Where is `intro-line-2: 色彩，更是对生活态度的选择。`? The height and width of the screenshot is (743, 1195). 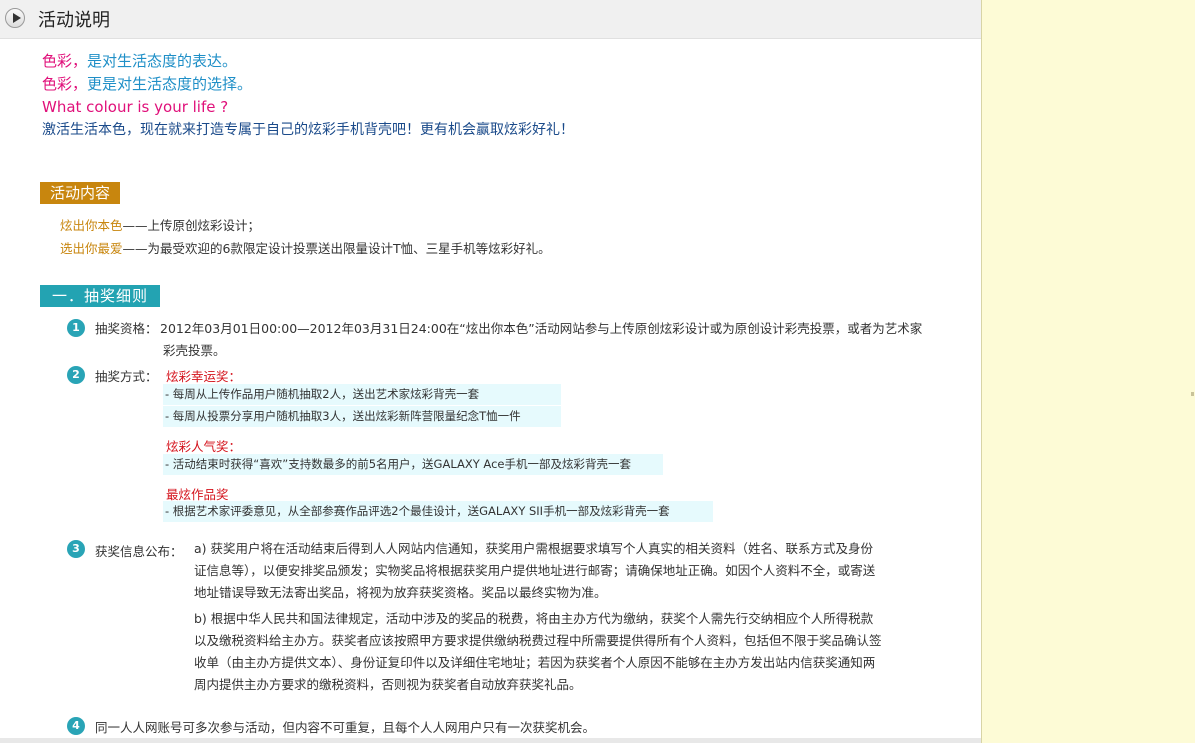 intro-line-2: 色彩，更是对生活态度的选择。 is located at coordinates (147, 84).